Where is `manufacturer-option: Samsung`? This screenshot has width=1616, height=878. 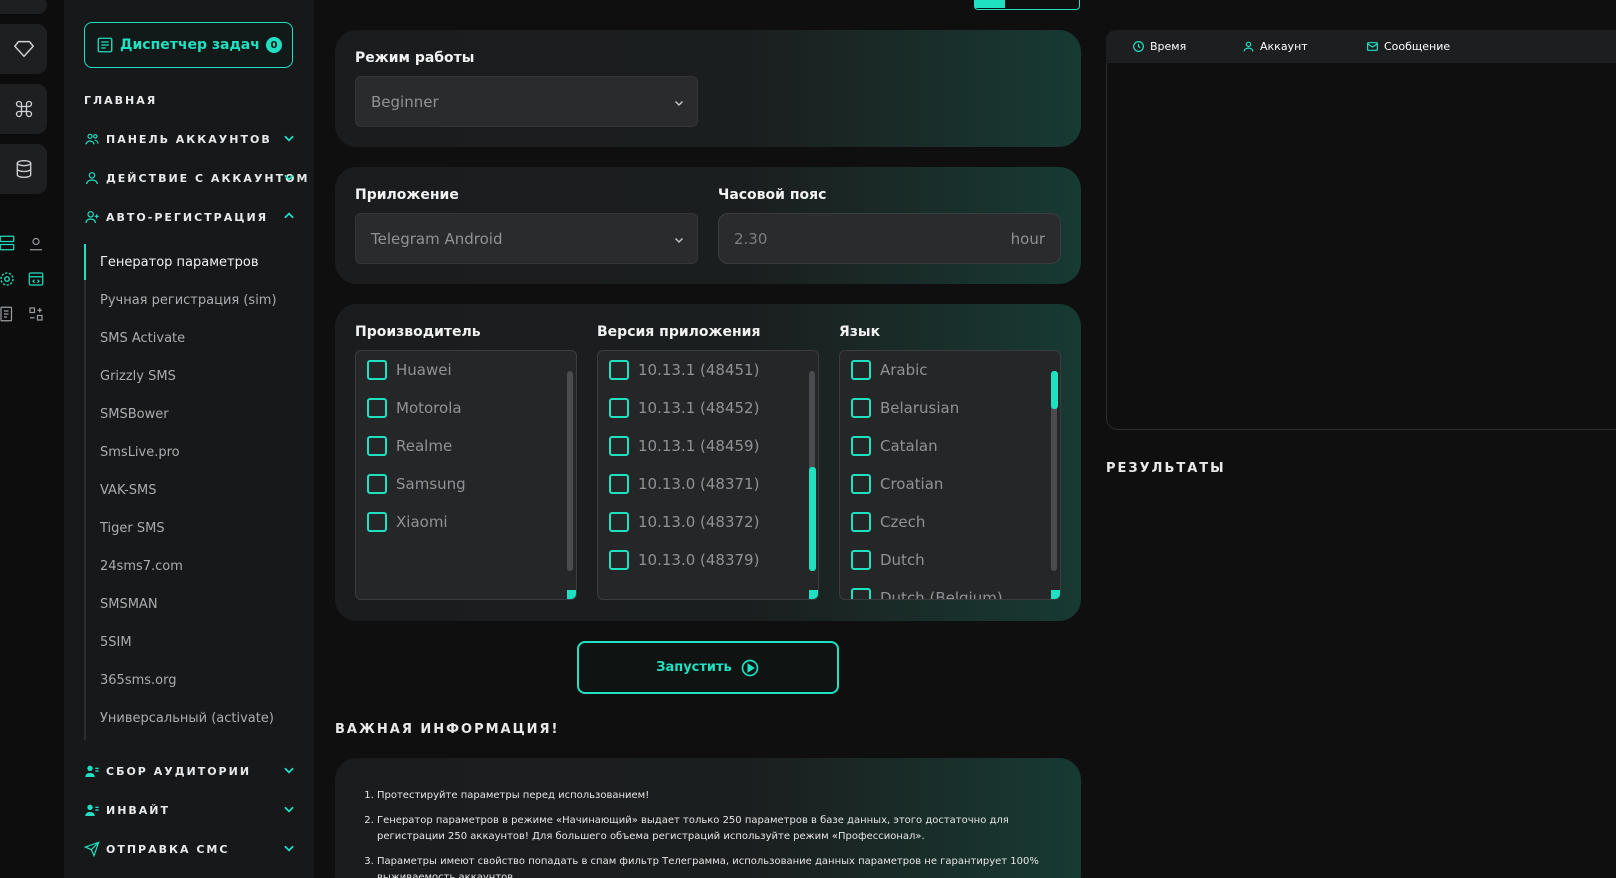
manufacturer-option: Samsung is located at coordinates (416, 484).